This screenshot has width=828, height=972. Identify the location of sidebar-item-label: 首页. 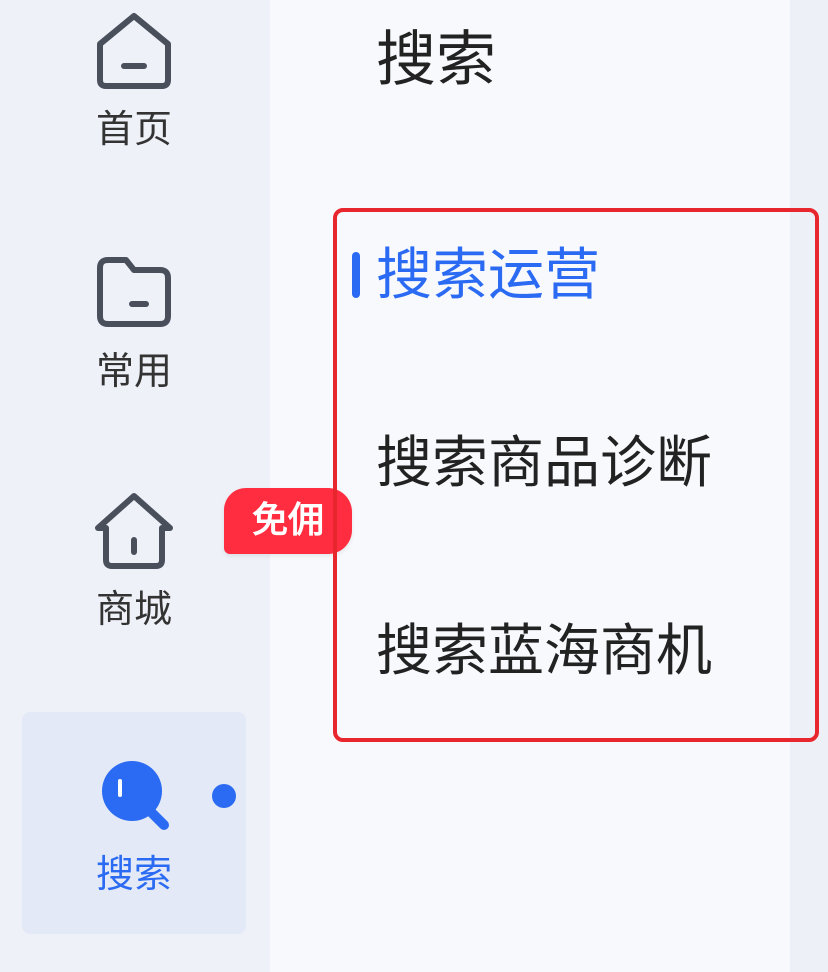
(133, 129).